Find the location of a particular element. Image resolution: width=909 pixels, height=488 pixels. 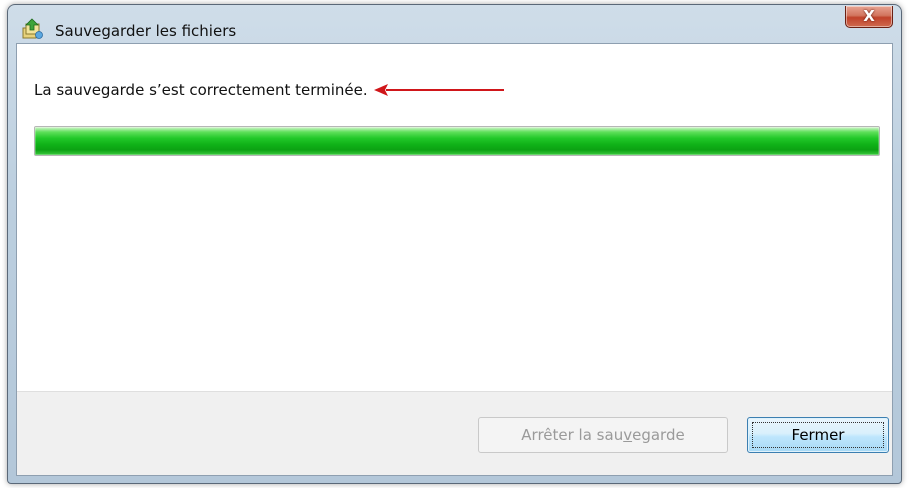

close-button: Fermer is located at coordinates (818, 435).